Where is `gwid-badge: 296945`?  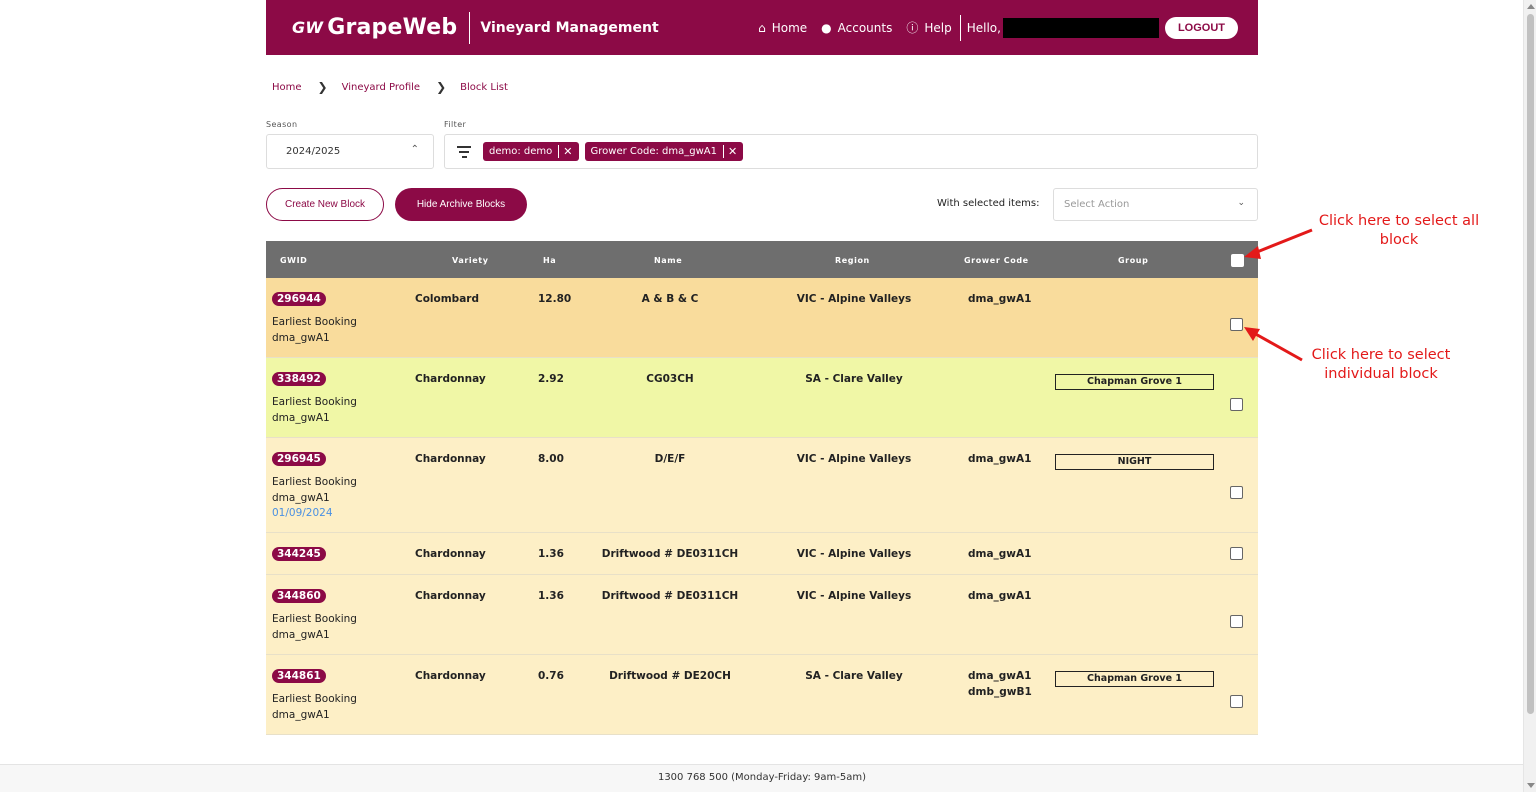 gwid-badge: 296945 is located at coordinates (299, 459).